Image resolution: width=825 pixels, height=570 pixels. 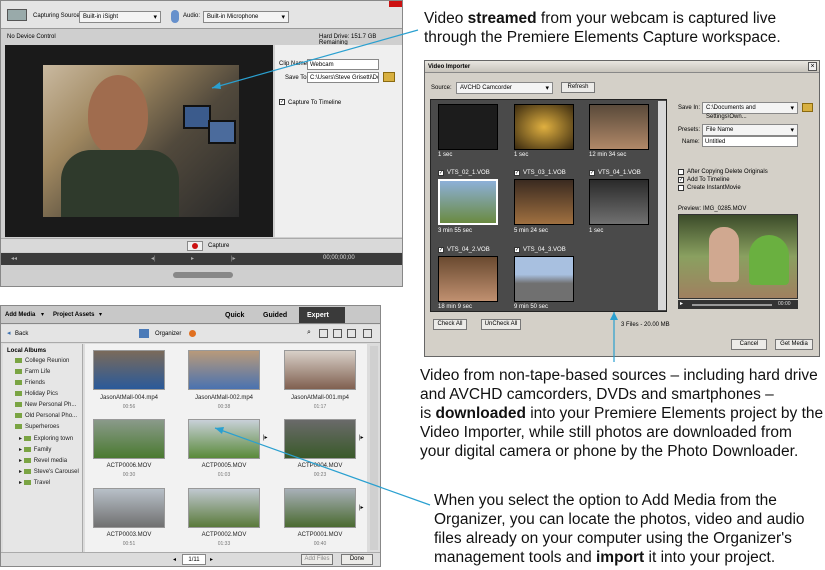 What do you see at coordinates (315, 59) in the screenshot?
I see `capture-pointer-line` at bounding box center [315, 59].